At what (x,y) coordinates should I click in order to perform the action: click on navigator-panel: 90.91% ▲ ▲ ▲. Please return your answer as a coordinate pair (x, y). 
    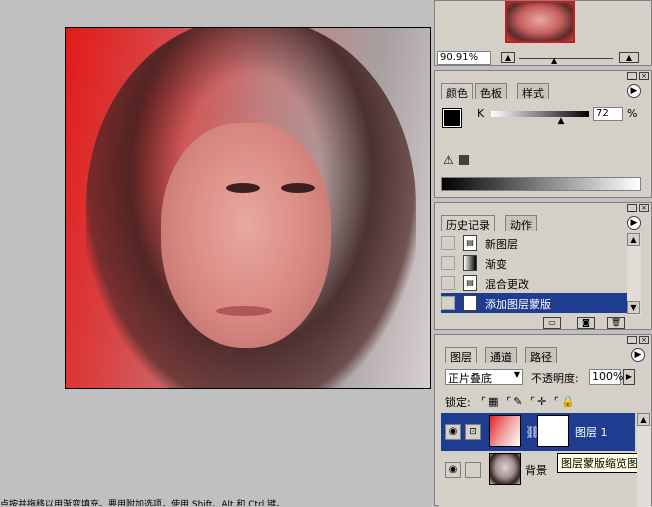
    Looking at the image, I should click on (543, 33).